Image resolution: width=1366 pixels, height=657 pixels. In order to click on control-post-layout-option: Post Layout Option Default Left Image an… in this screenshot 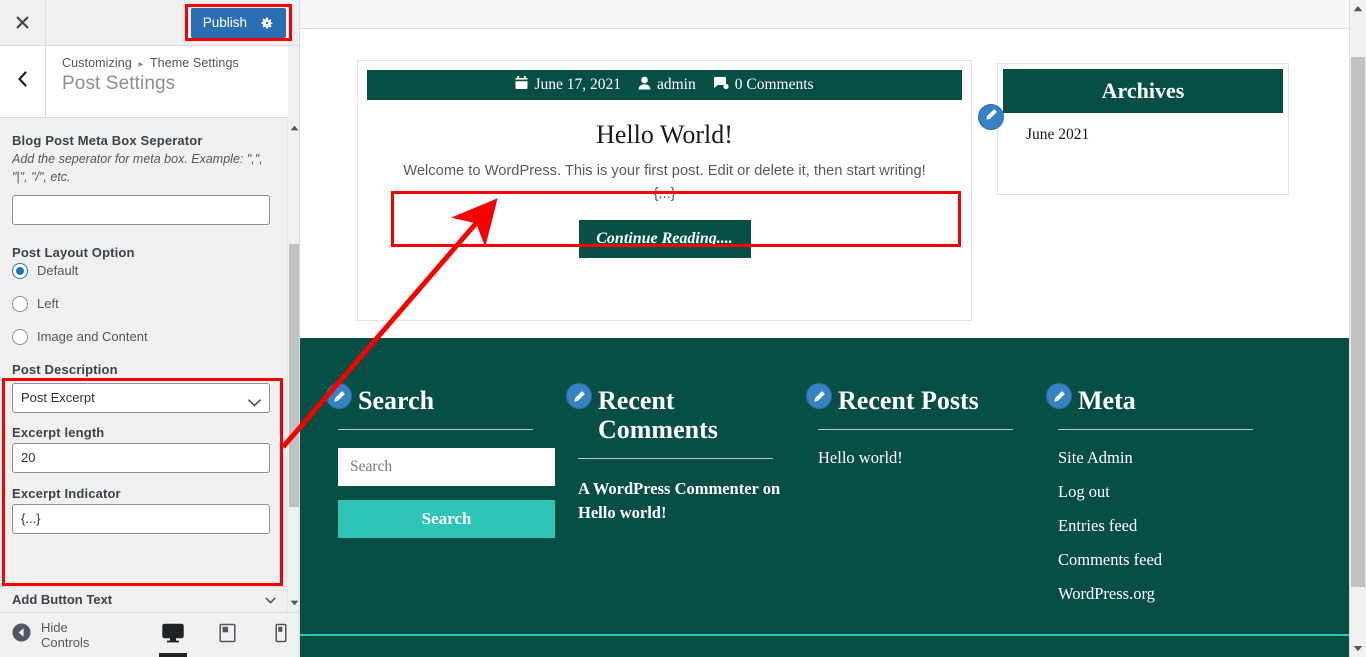, I will do `click(142, 295)`.